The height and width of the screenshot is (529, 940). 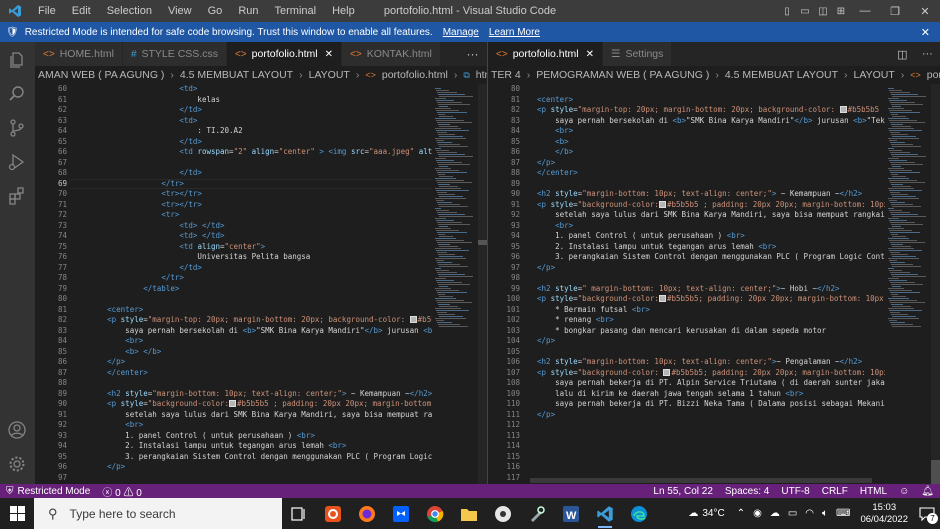 What do you see at coordinates (925, 11) in the screenshot?
I see `close-window-button: ✕` at bounding box center [925, 11].